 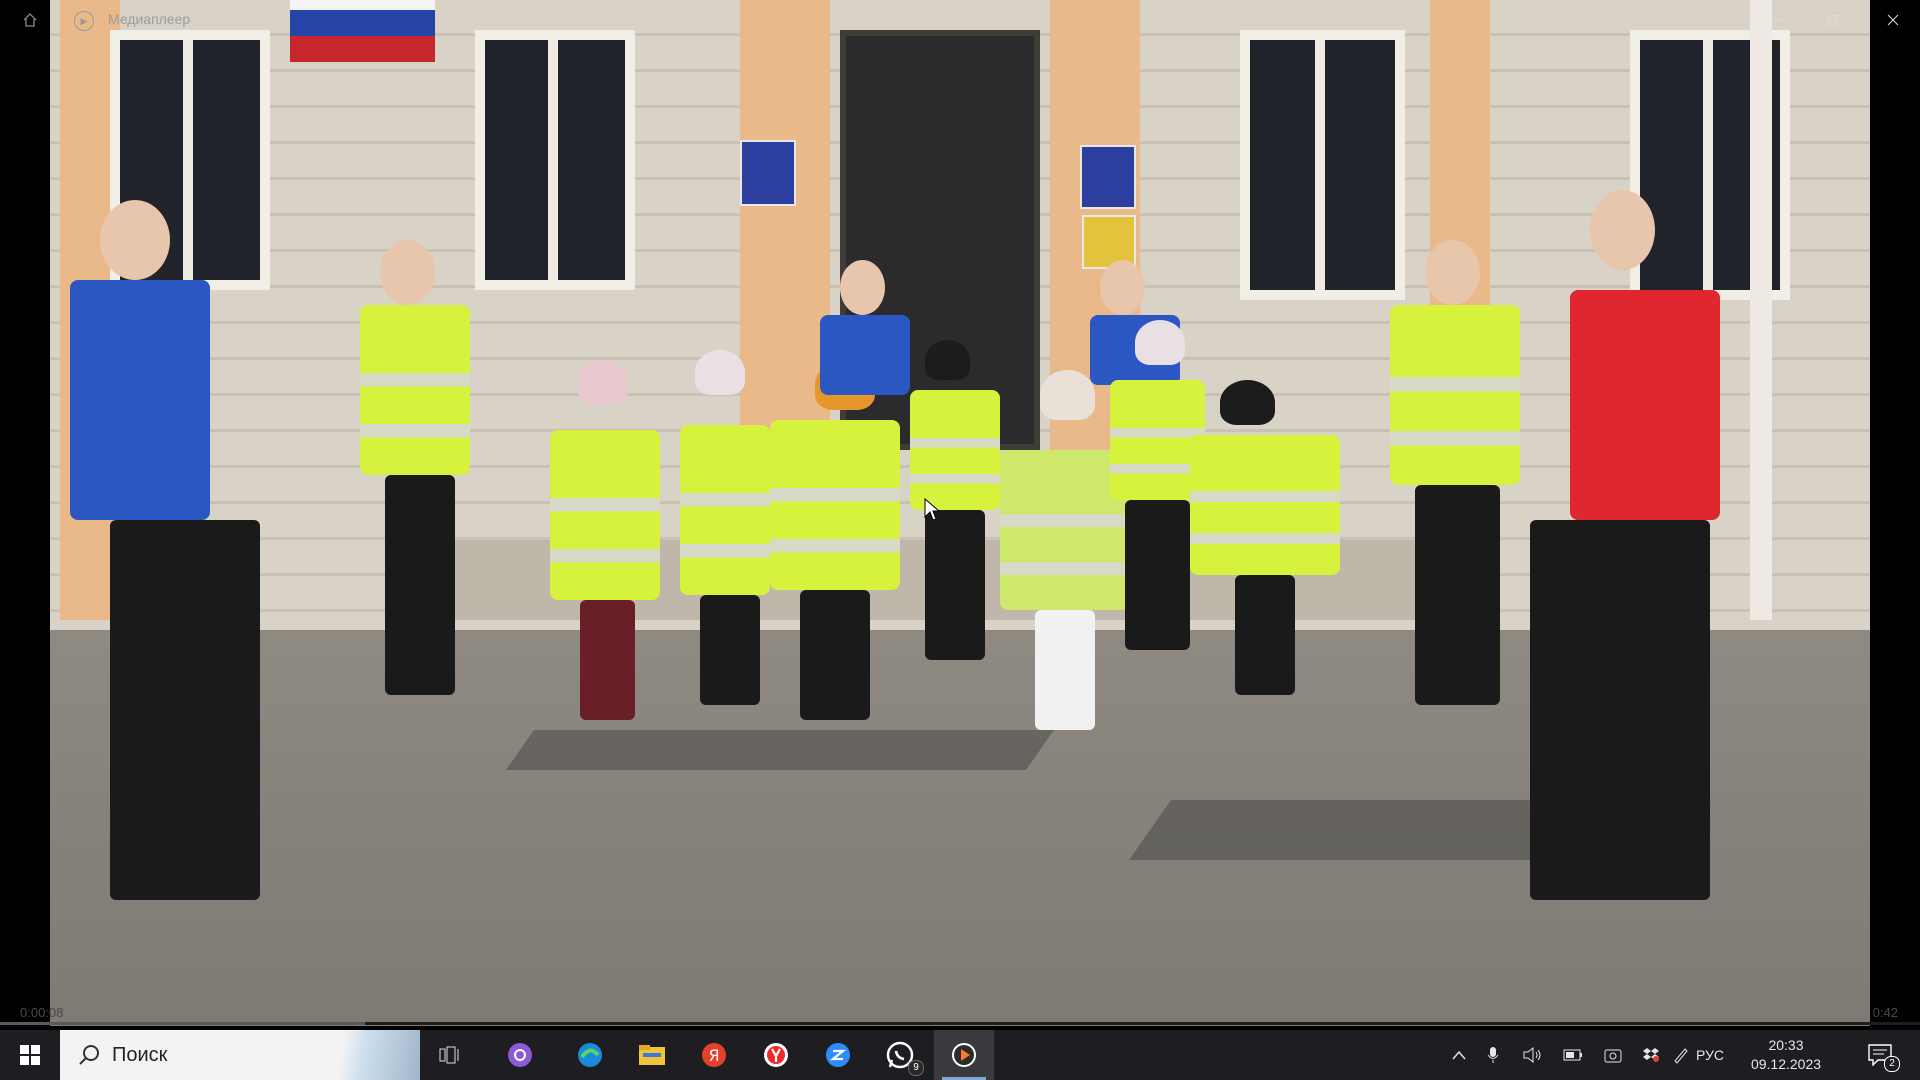 What do you see at coordinates (1833, 20) in the screenshot?
I see `maximize-icon` at bounding box center [1833, 20].